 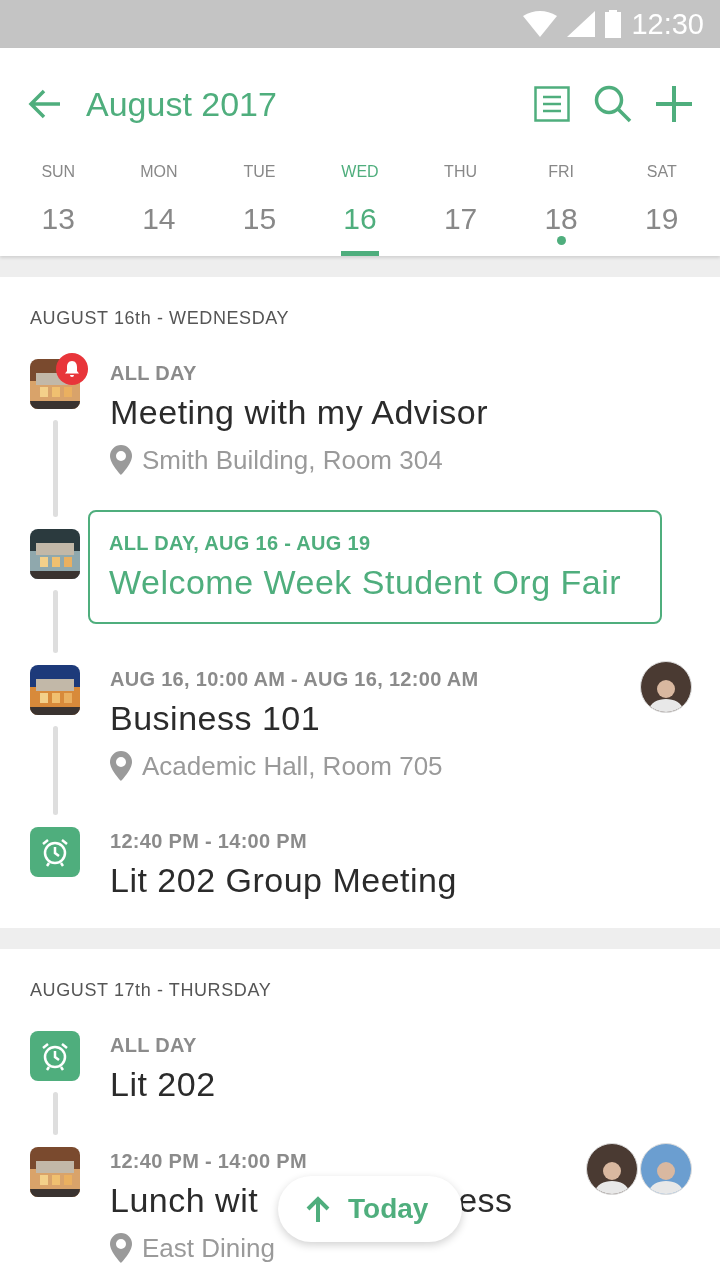 What do you see at coordinates (159, 208) in the screenshot?
I see `day-tab: MON 14` at bounding box center [159, 208].